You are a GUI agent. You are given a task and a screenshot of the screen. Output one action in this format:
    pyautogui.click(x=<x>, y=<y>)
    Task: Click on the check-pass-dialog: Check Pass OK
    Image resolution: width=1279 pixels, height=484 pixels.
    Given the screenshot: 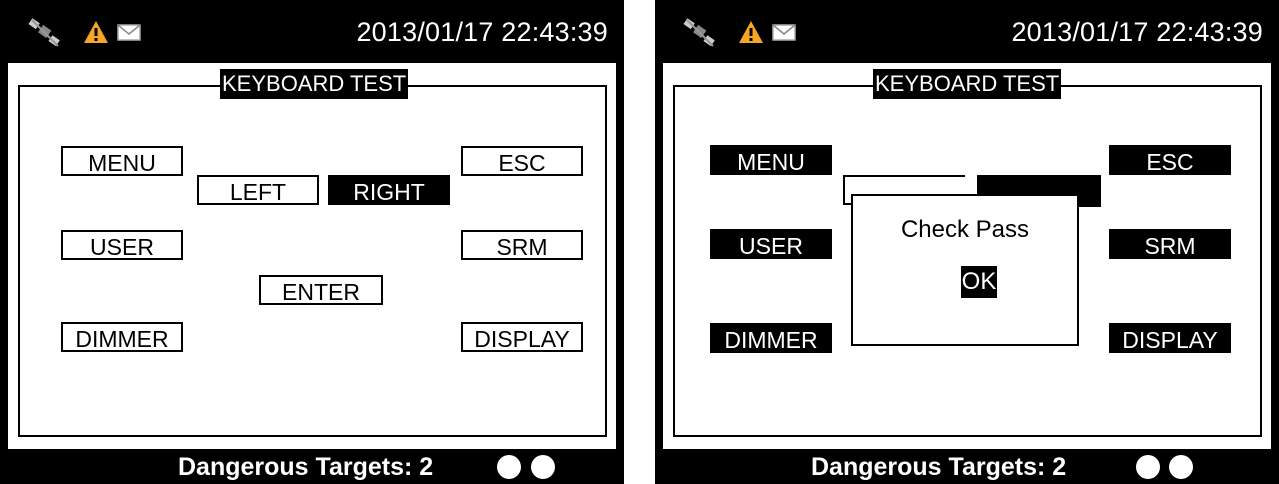 What is the action you would take?
    pyautogui.click(x=965, y=270)
    